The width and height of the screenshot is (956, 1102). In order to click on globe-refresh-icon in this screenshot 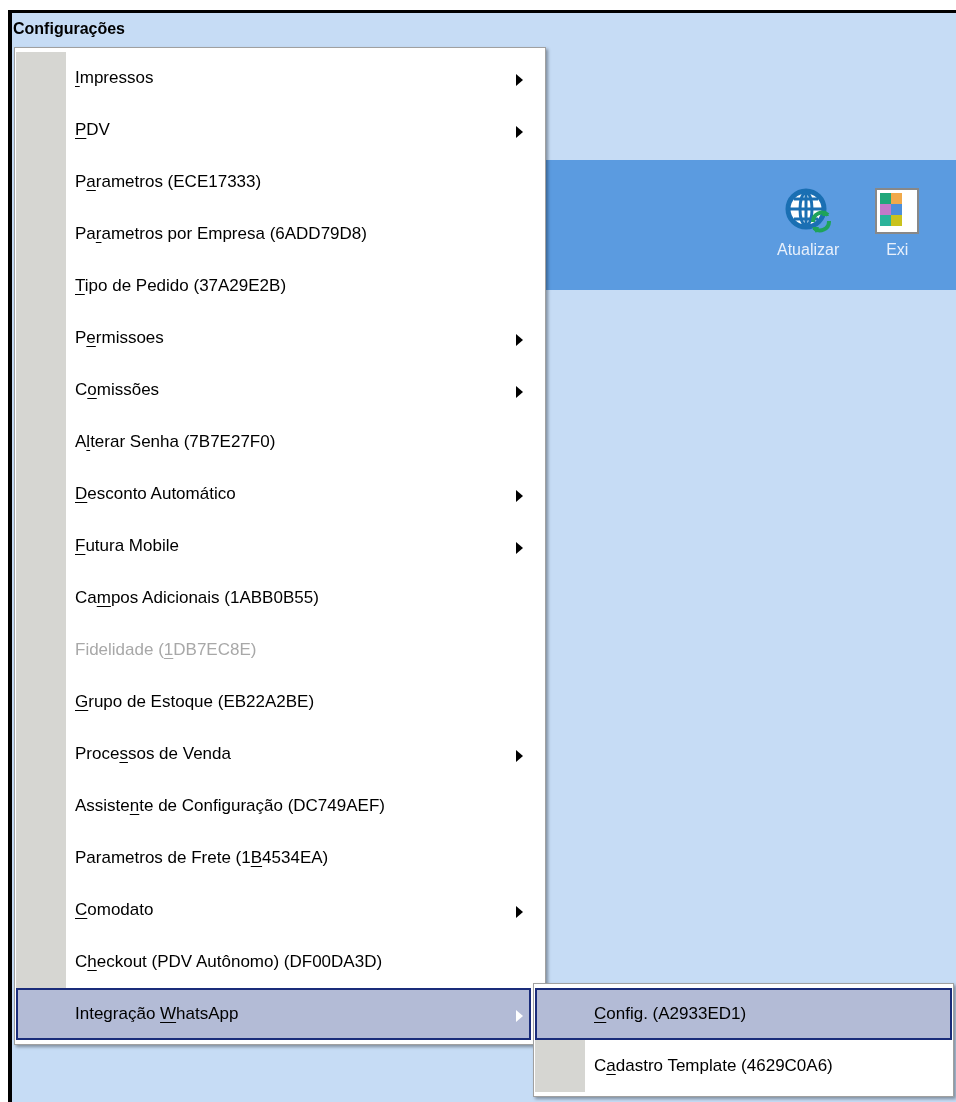, I will do `click(808, 211)`.